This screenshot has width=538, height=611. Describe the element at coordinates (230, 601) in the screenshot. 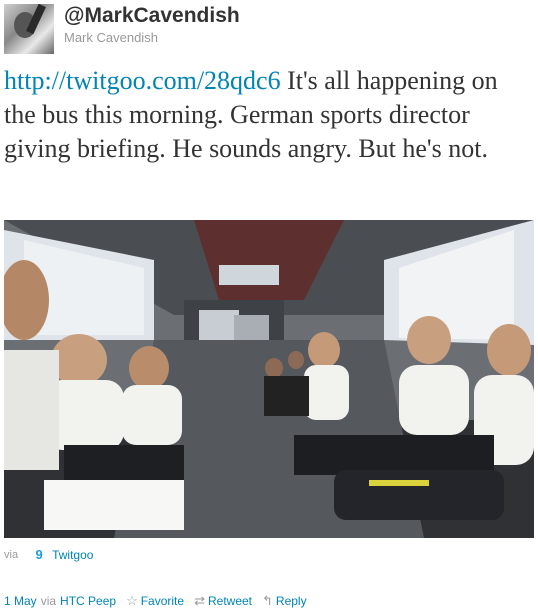

I see `retweet-label: Retweet` at that location.